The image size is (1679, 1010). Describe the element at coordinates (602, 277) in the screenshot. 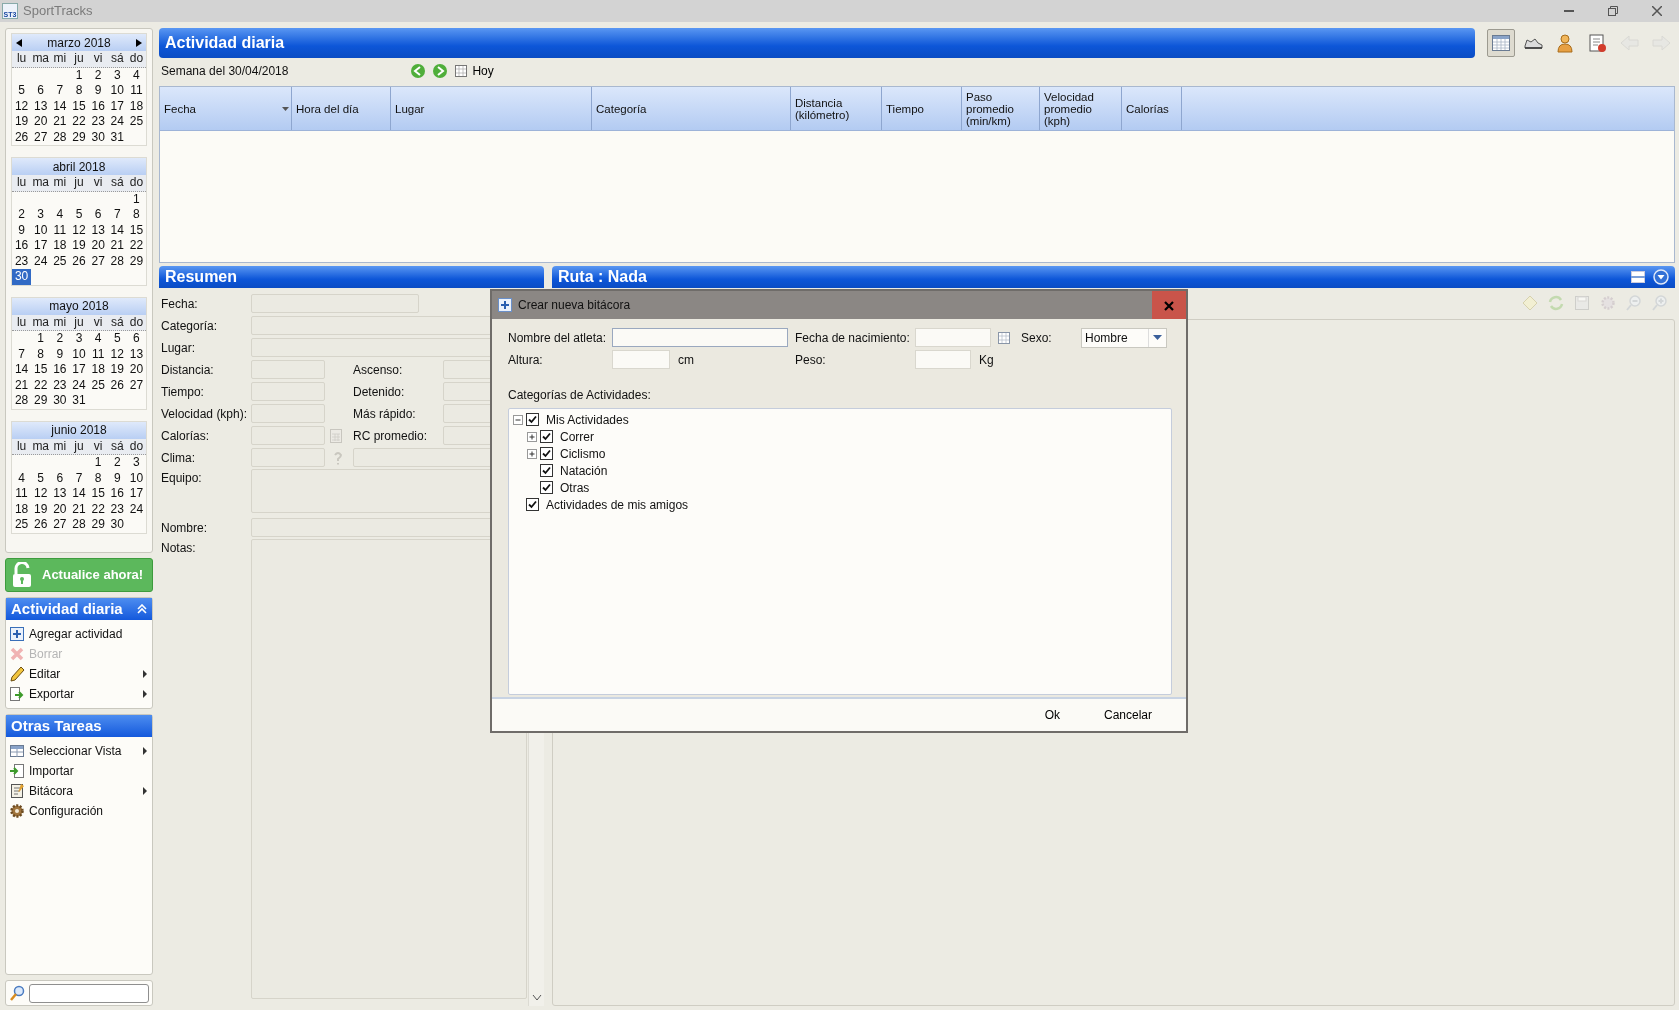

I see `panel-title: Ruta : Nada` at that location.